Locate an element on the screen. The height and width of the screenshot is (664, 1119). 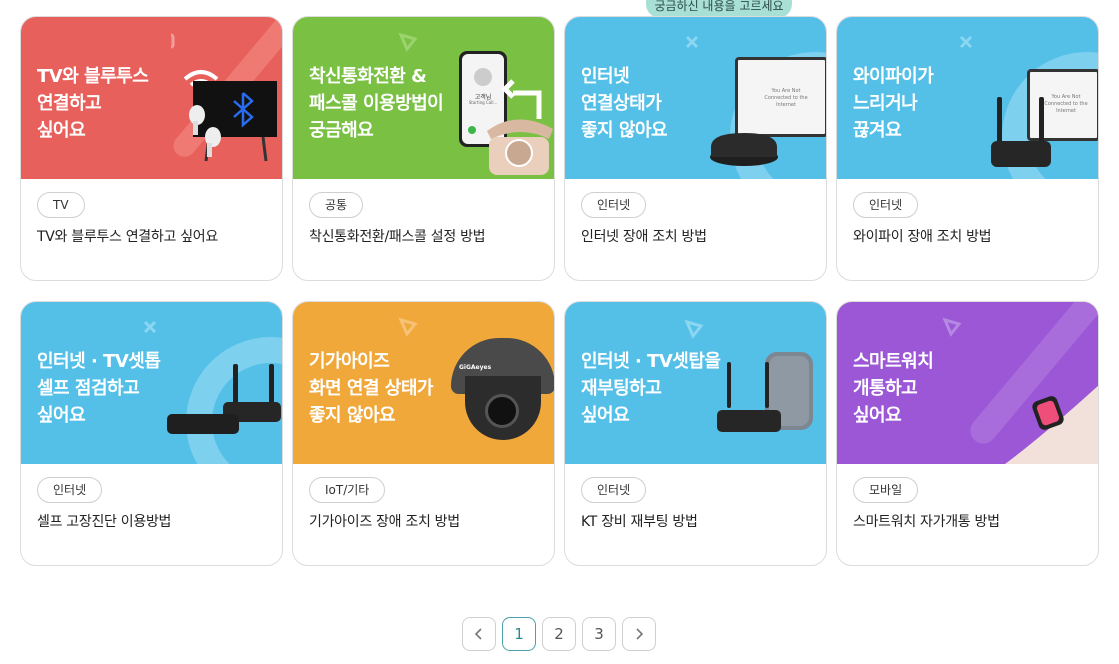
category-tag: 모바일 is located at coordinates (886, 490).